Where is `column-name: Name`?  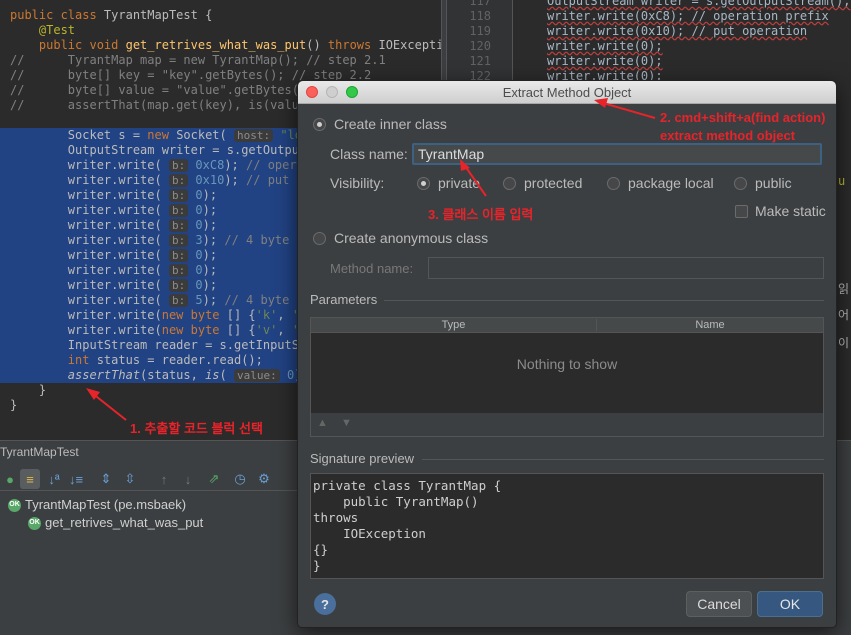
column-name: Name is located at coordinates (710, 325).